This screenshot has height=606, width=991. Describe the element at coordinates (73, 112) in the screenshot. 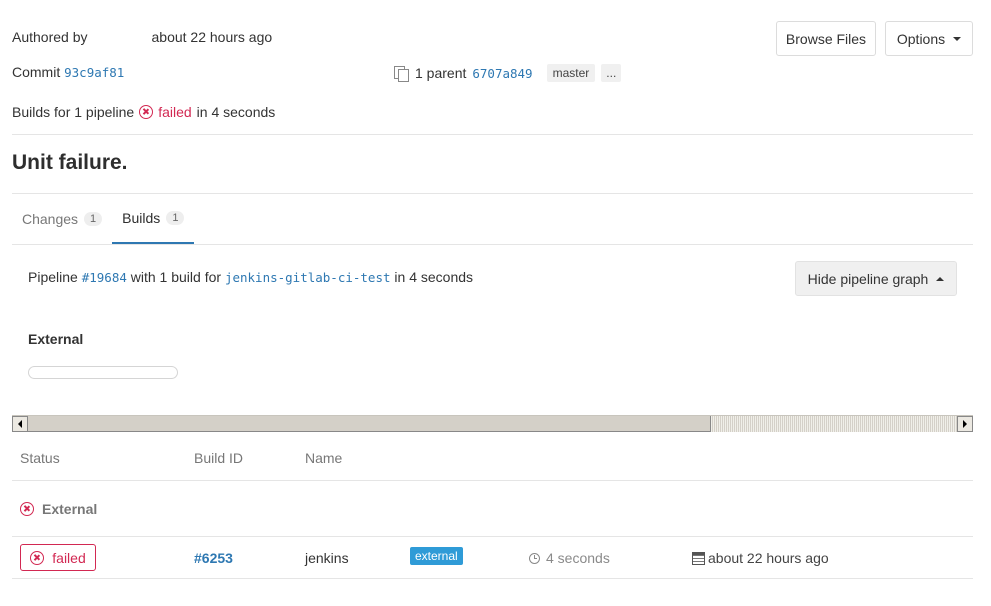

I see `builds-summary-prefix: Builds for 1 pipeline` at that location.